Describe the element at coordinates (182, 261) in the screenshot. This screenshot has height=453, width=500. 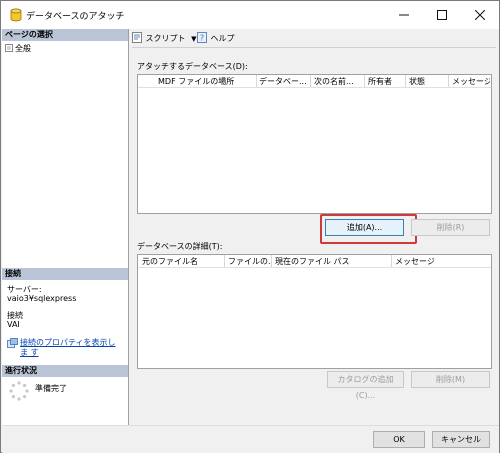
I see `column-header: 元のファイル名` at that location.